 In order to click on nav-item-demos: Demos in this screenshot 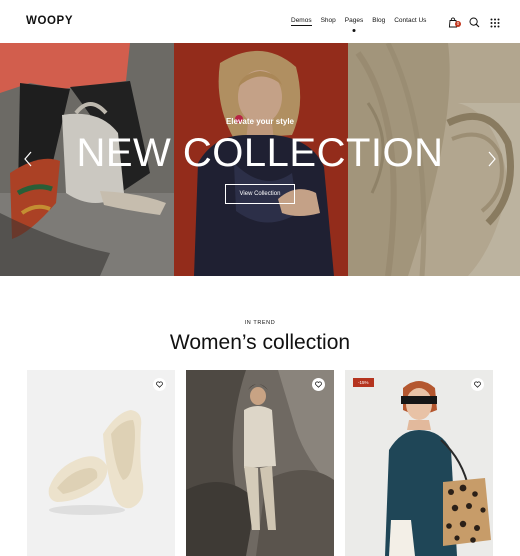, I will do `click(301, 21)`.